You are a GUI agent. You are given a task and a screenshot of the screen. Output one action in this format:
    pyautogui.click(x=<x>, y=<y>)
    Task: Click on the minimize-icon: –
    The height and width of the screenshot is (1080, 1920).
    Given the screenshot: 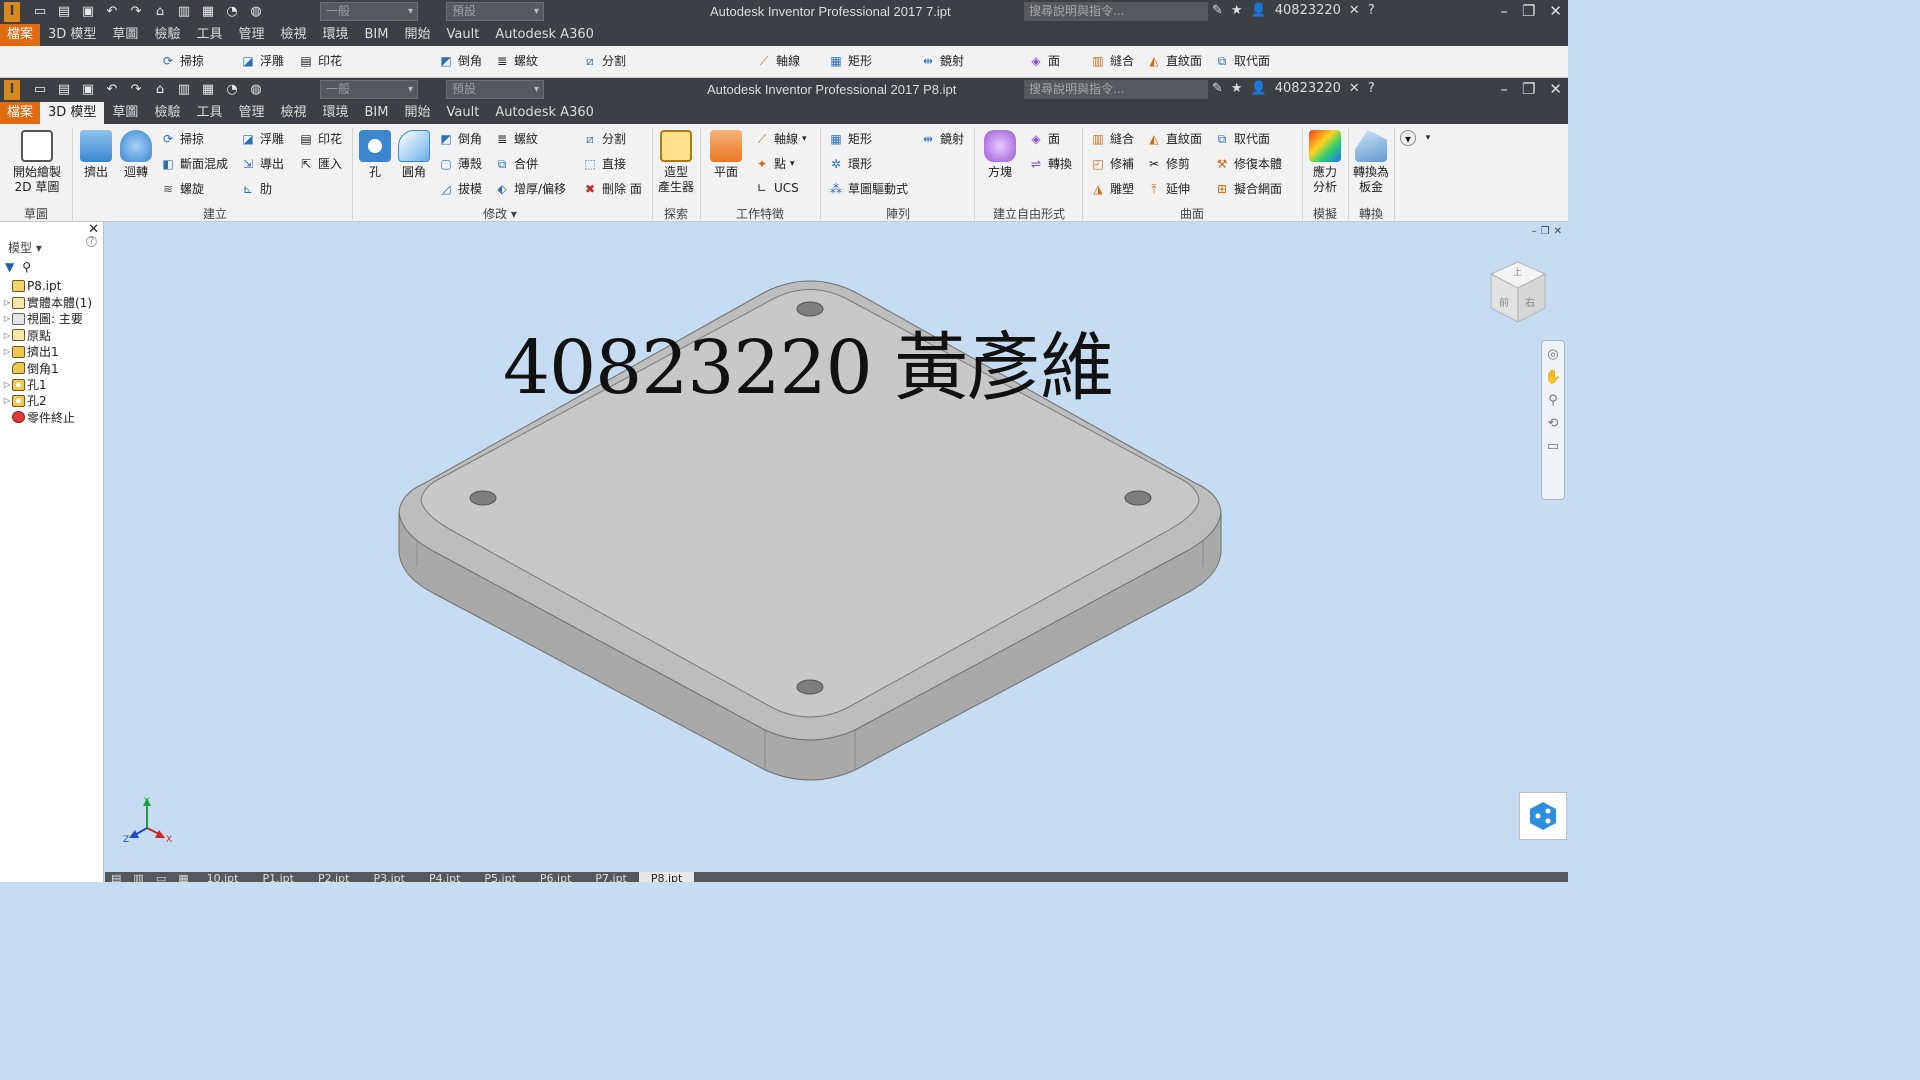 What is the action you would take?
    pyautogui.click(x=1504, y=11)
    